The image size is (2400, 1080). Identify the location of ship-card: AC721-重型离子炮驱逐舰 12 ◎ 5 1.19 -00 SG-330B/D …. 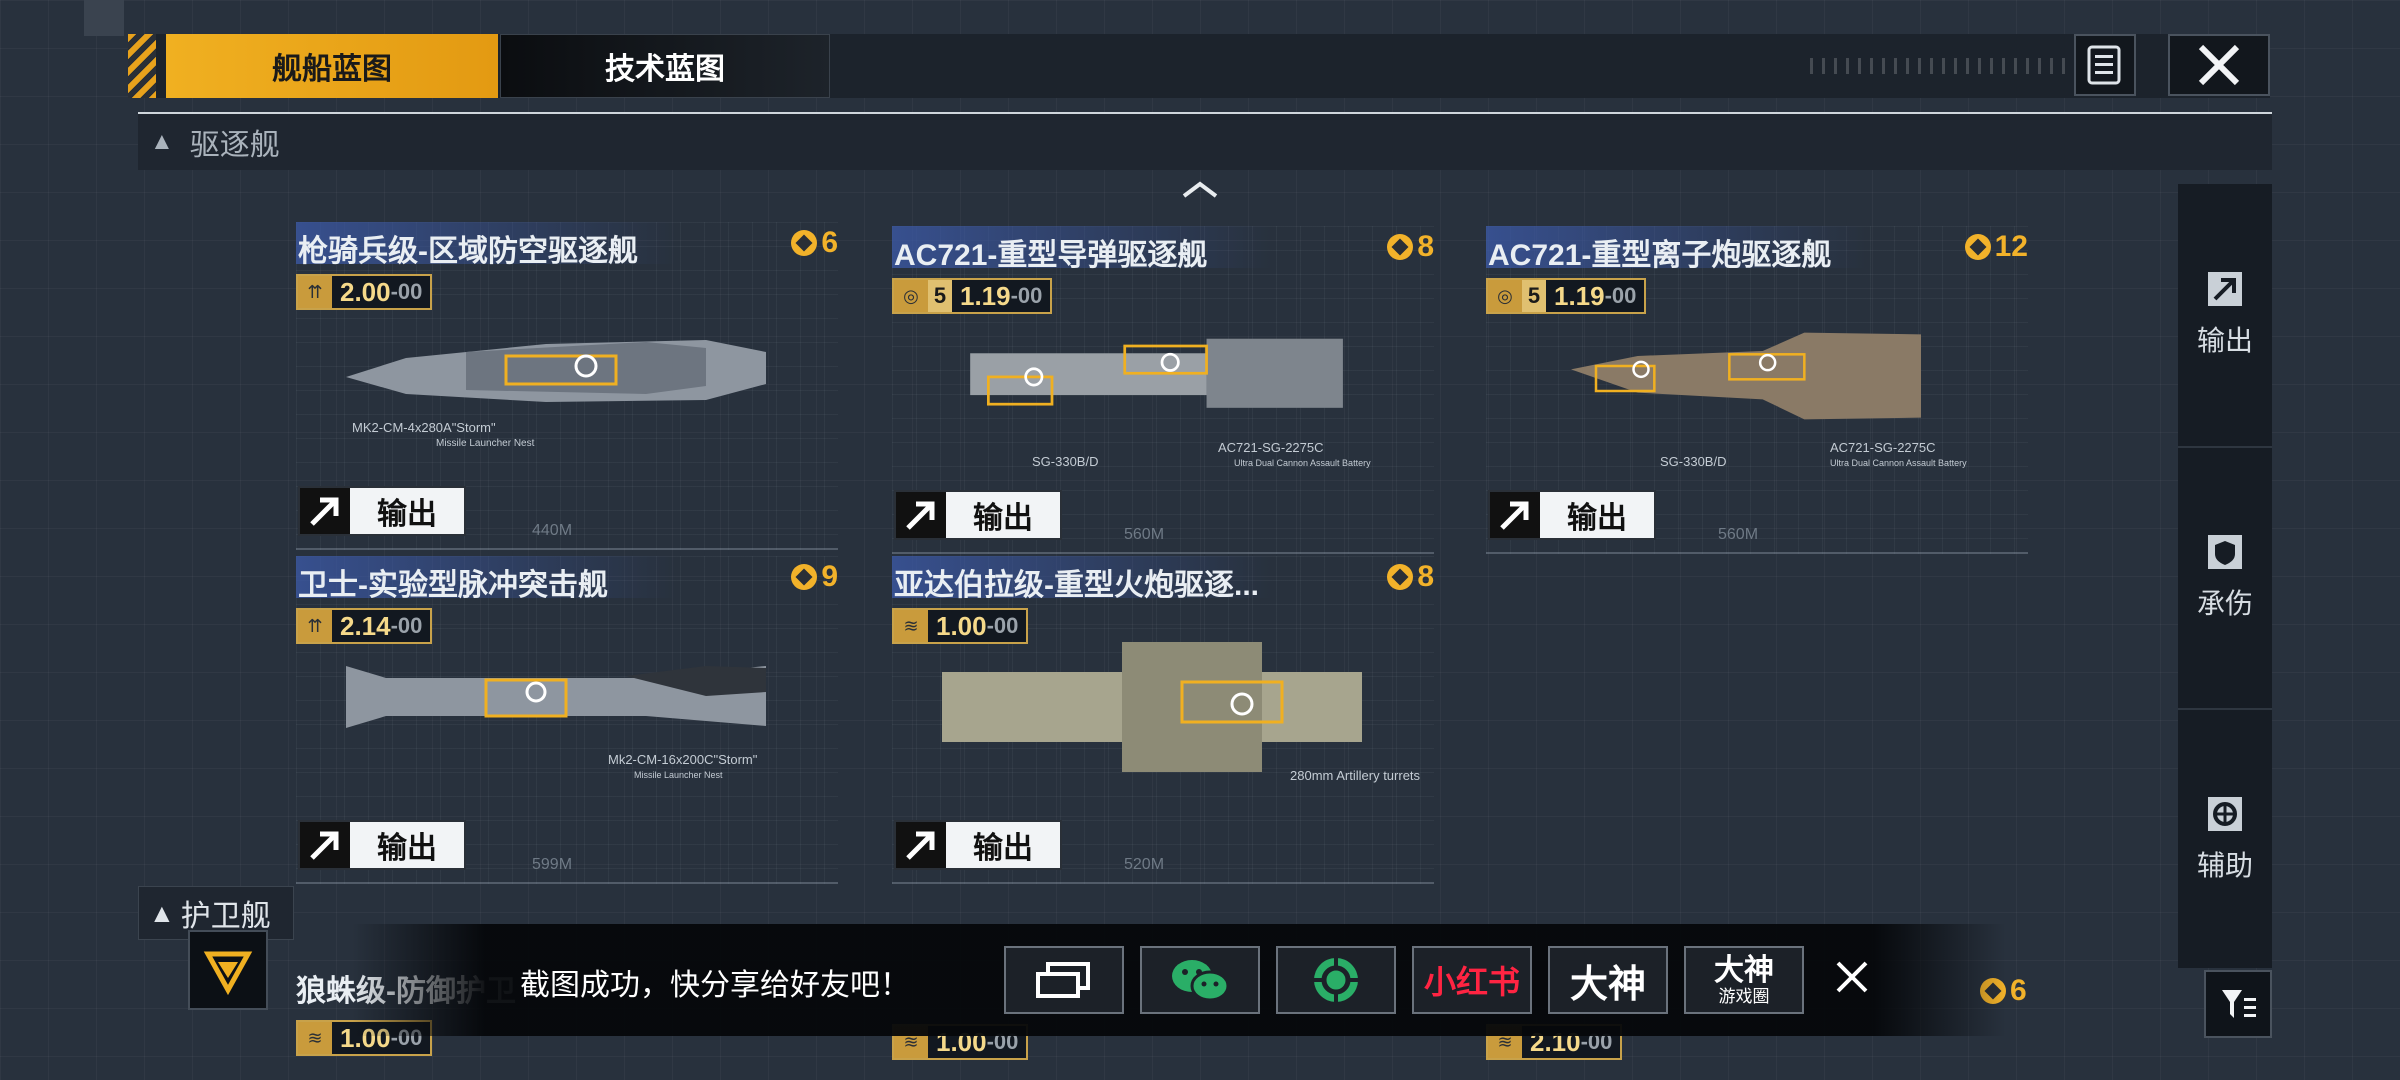
(1757, 390).